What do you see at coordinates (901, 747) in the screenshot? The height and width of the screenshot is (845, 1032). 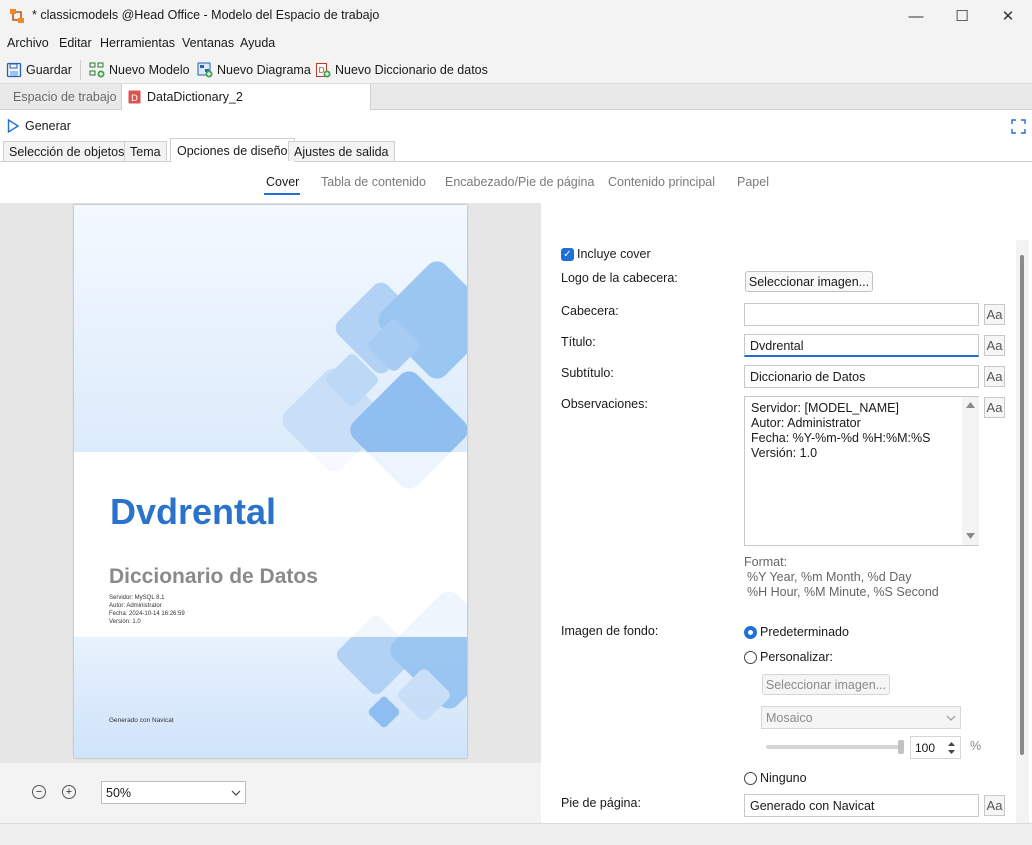 I see `opacity-slider-handle` at bounding box center [901, 747].